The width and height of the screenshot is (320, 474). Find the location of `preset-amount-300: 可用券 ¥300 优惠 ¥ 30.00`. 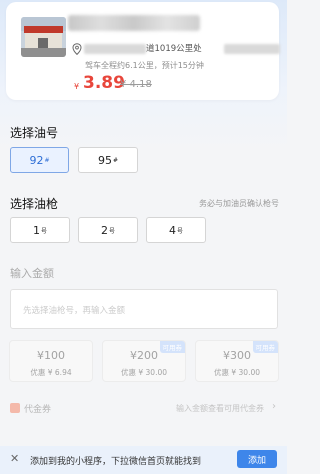

preset-amount-300: 可用券 ¥300 优惠 ¥ 30.00 is located at coordinates (237, 361).